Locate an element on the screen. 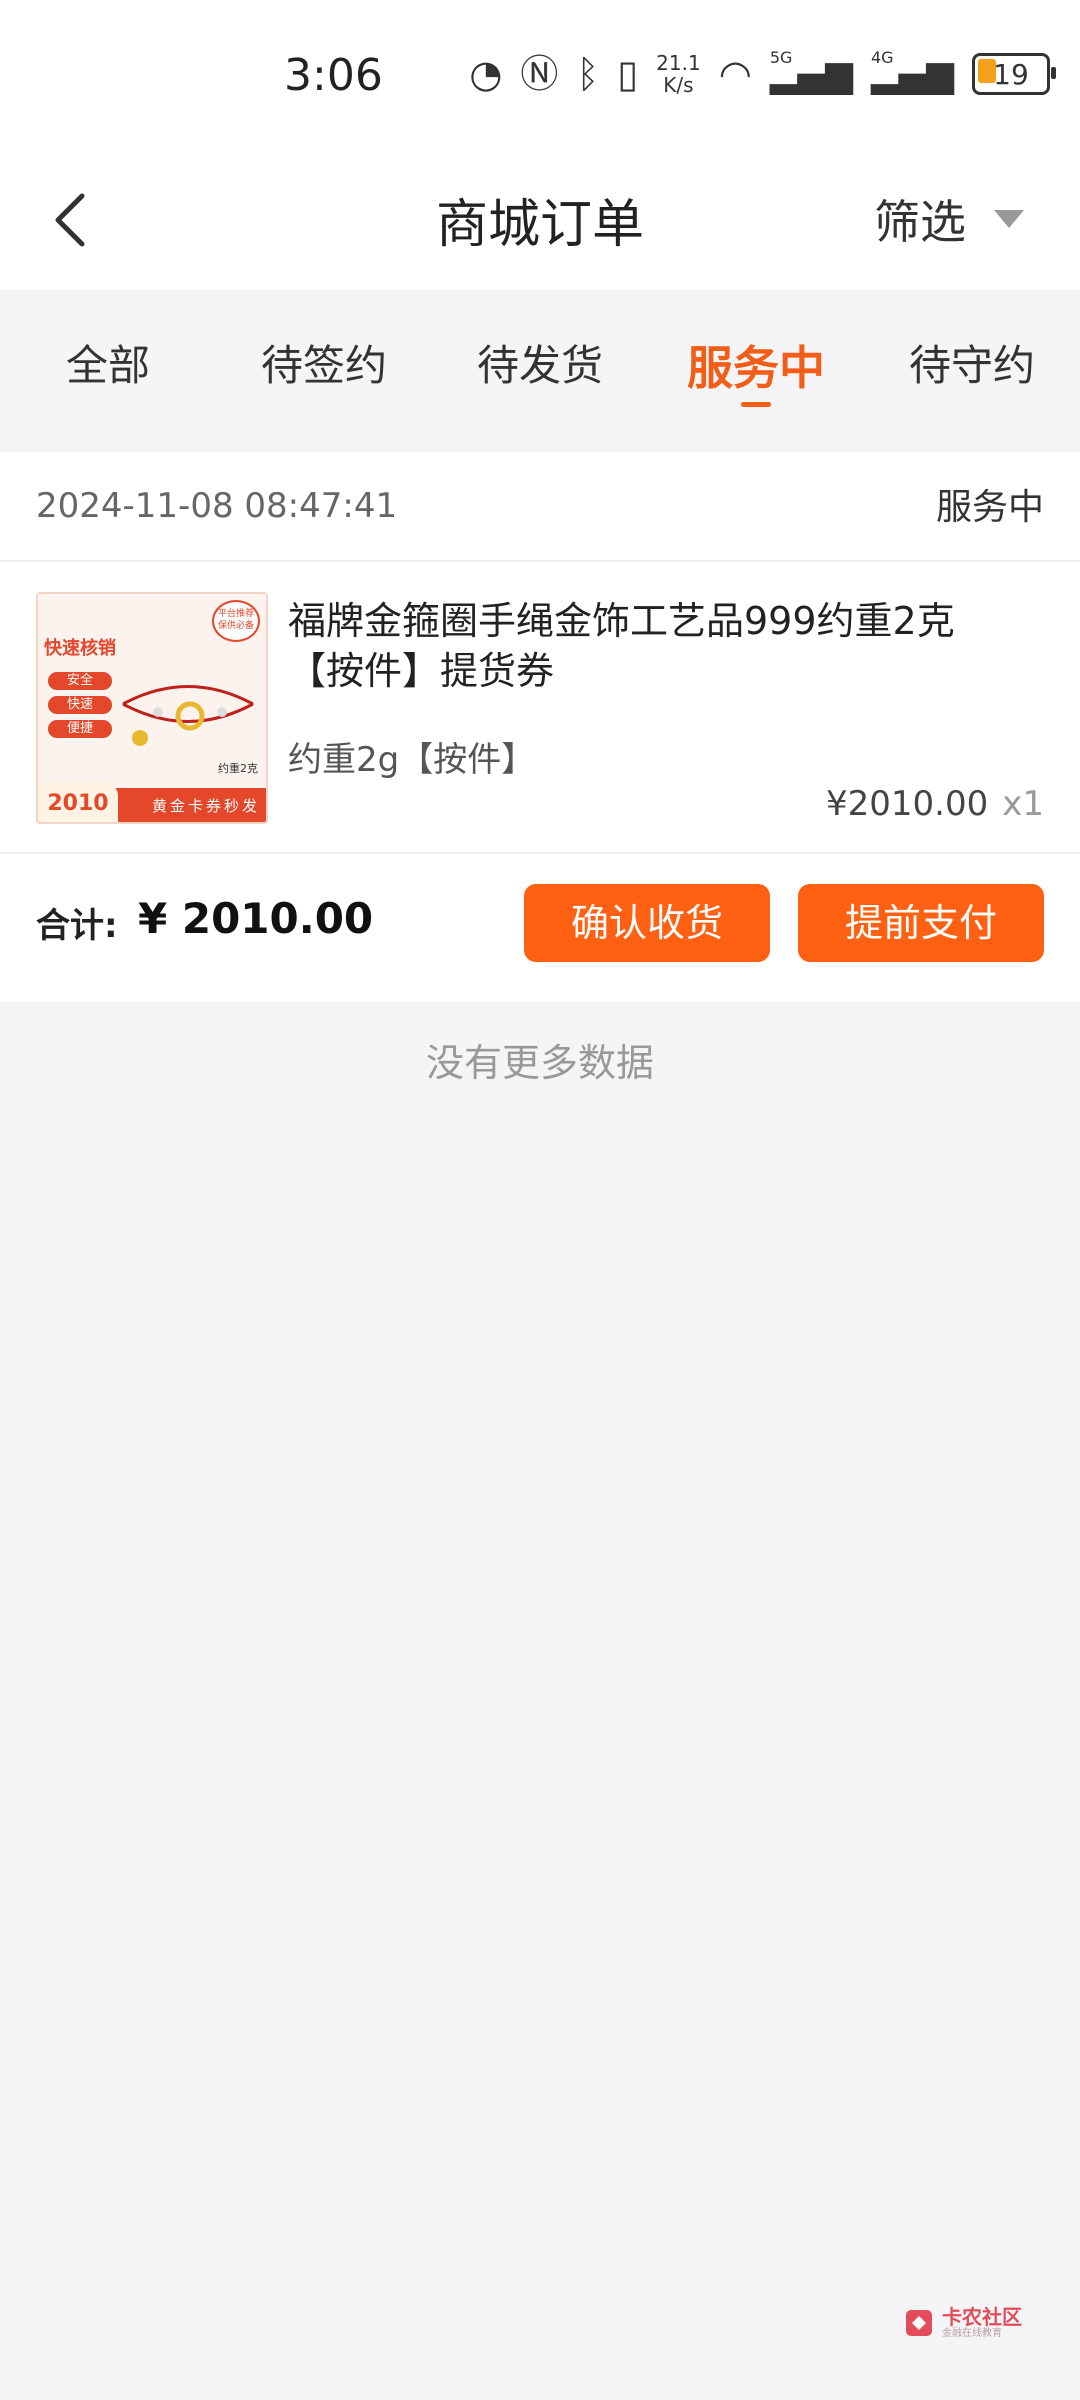 This screenshot has height=2400, width=1080. tab-all: 全部 is located at coordinates (108, 371).